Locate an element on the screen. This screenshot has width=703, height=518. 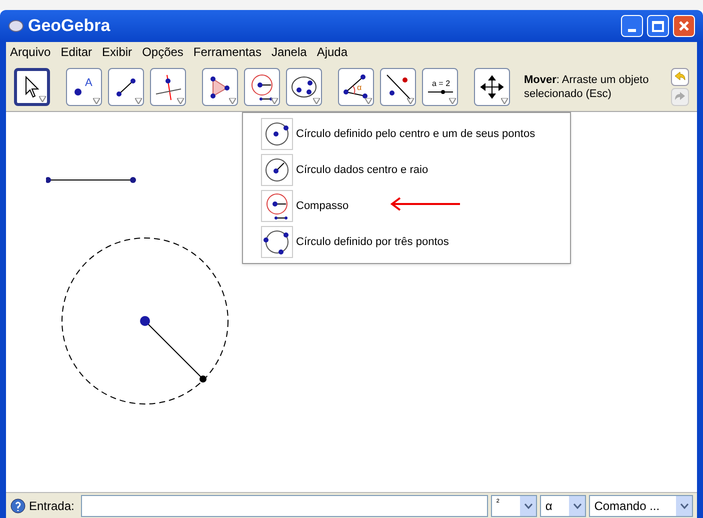
select-field: ² is located at coordinates (514, 505).